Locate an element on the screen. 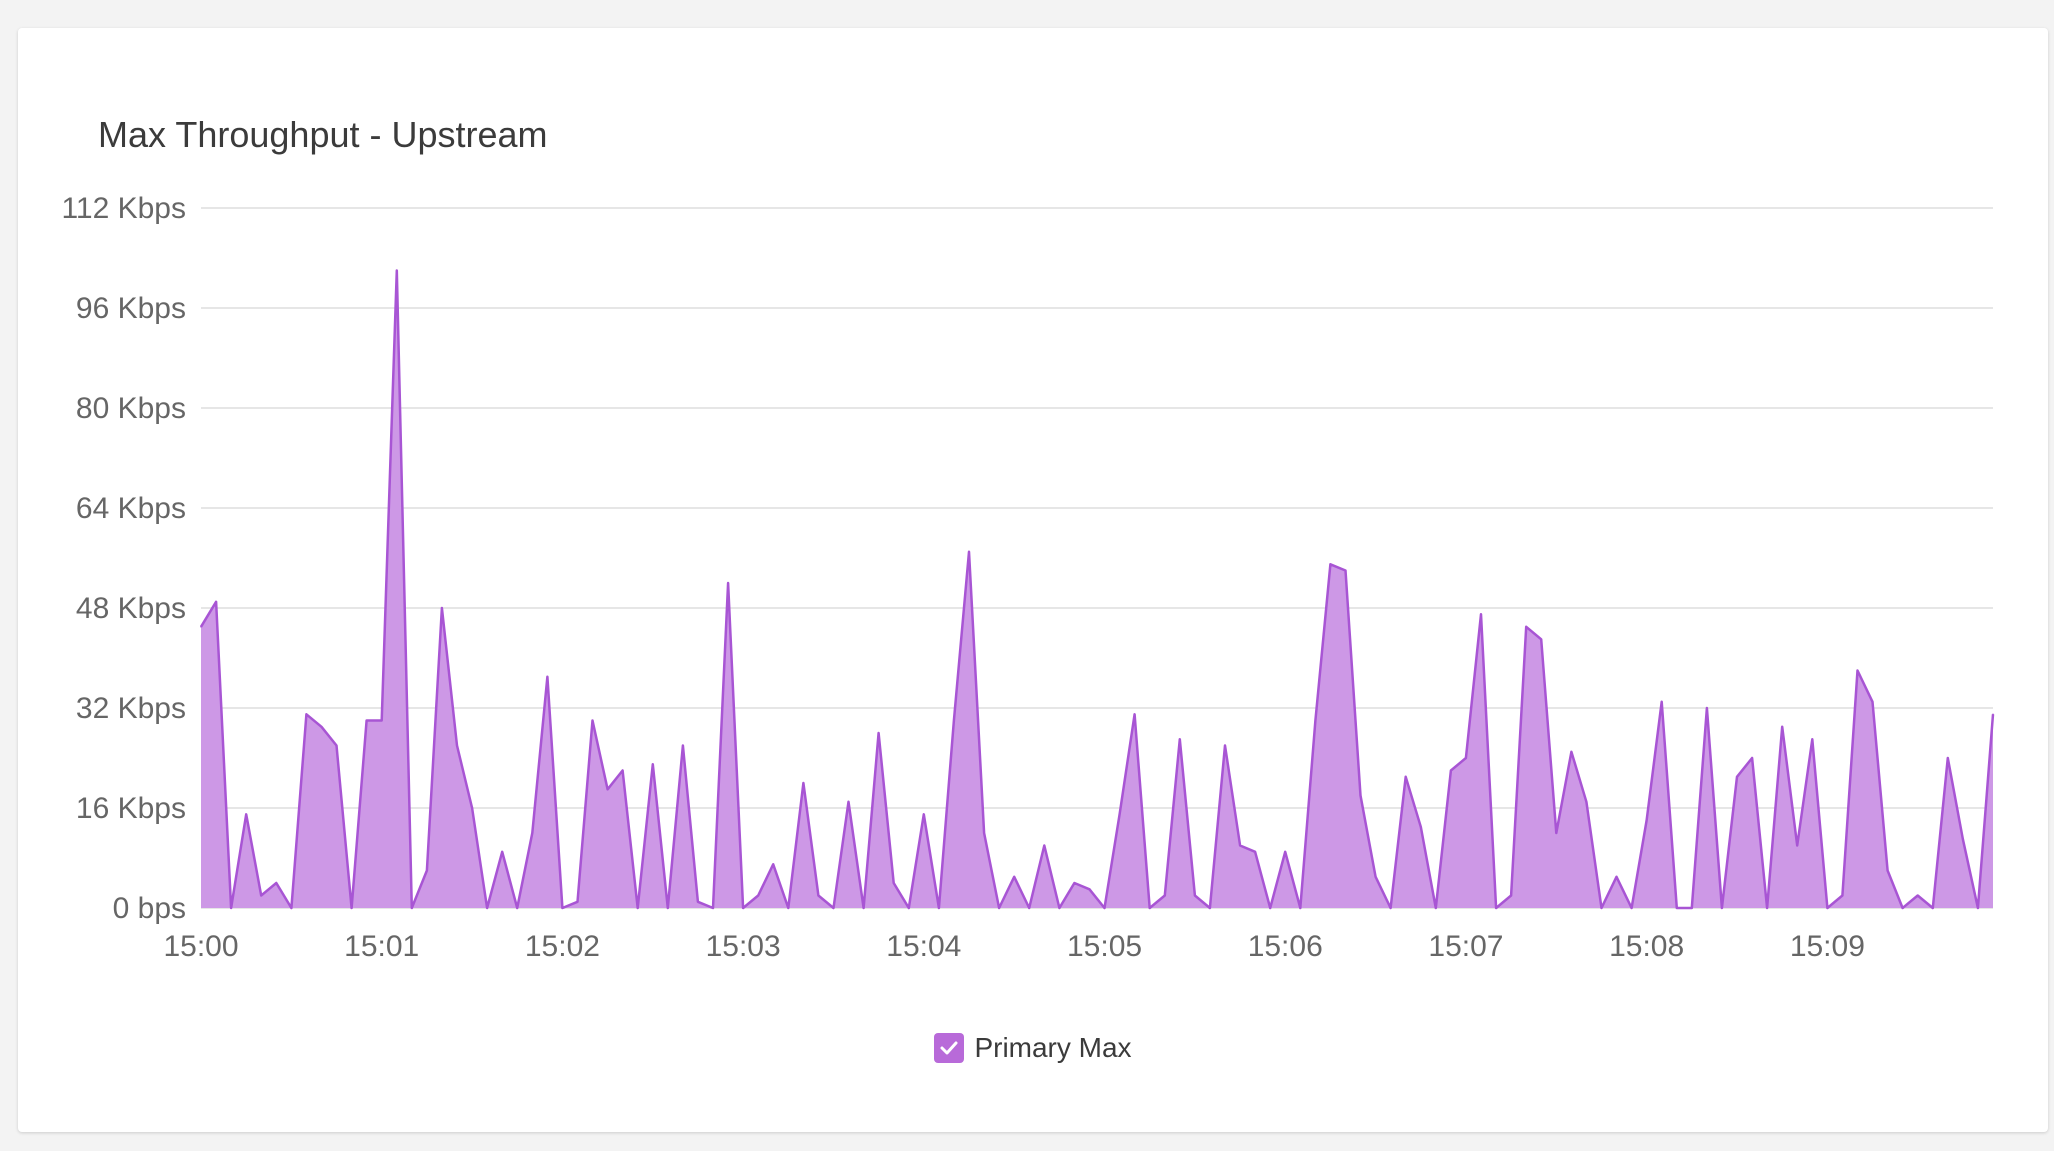 The image size is (2054, 1151). y-tick-label: 64 Kbps is located at coordinates (131, 508).